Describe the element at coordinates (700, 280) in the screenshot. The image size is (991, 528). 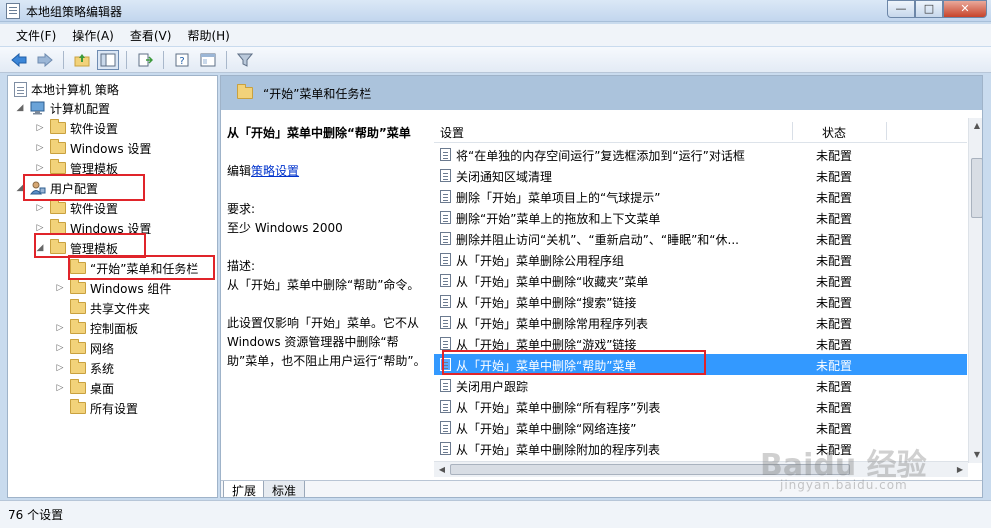
I see `setting-row: 从「开始」菜单中删除“收藏夹”菜单 未配置` at that location.